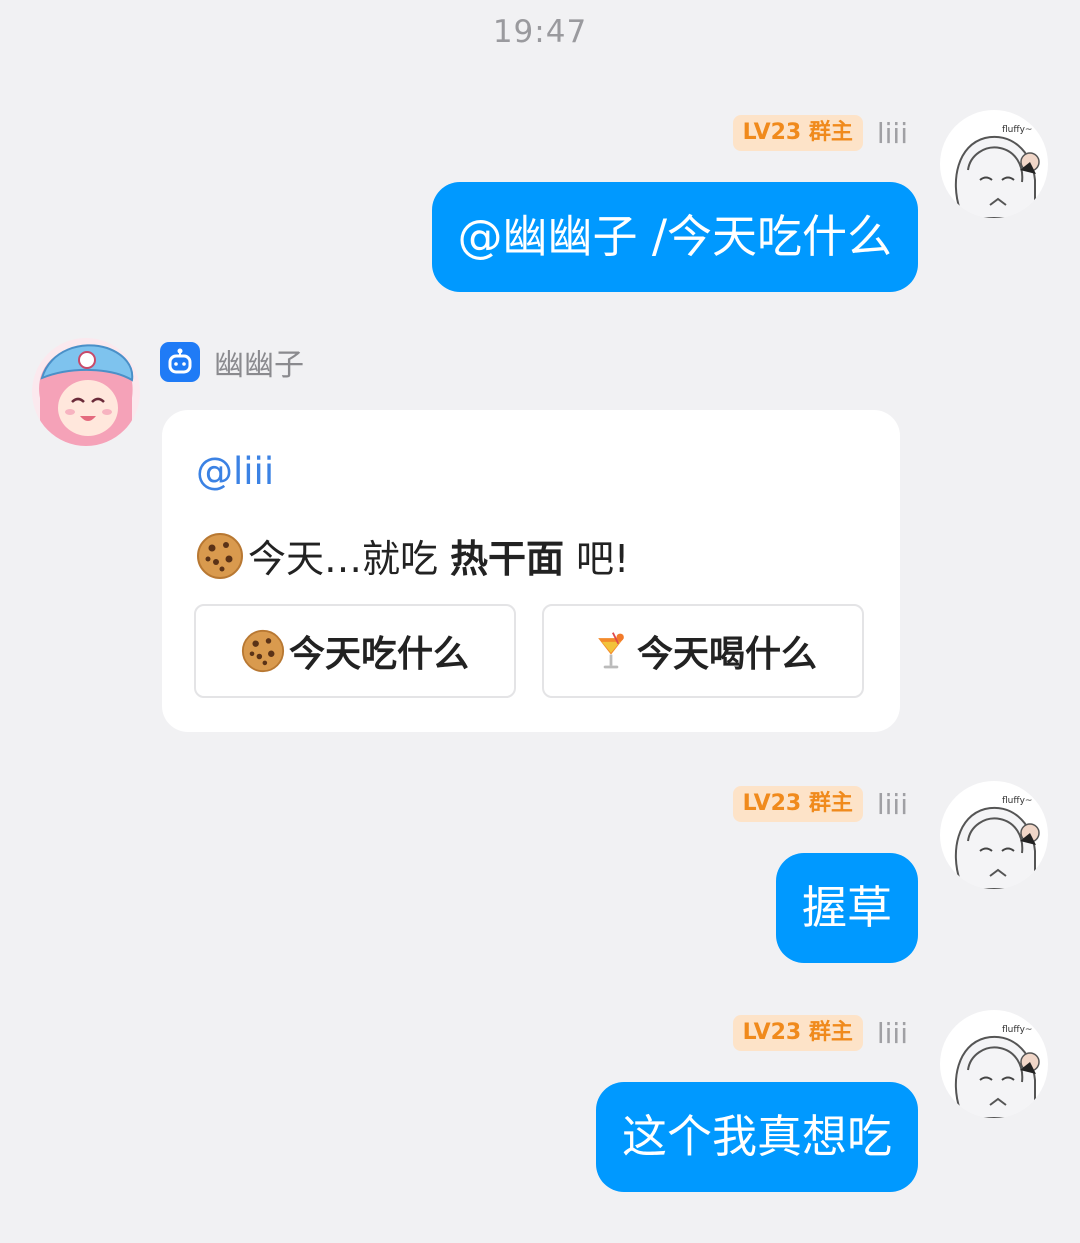 The height and width of the screenshot is (1243, 1080). What do you see at coordinates (726, 654) in the screenshot?
I see `button-label: 今天喝什么` at bounding box center [726, 654].